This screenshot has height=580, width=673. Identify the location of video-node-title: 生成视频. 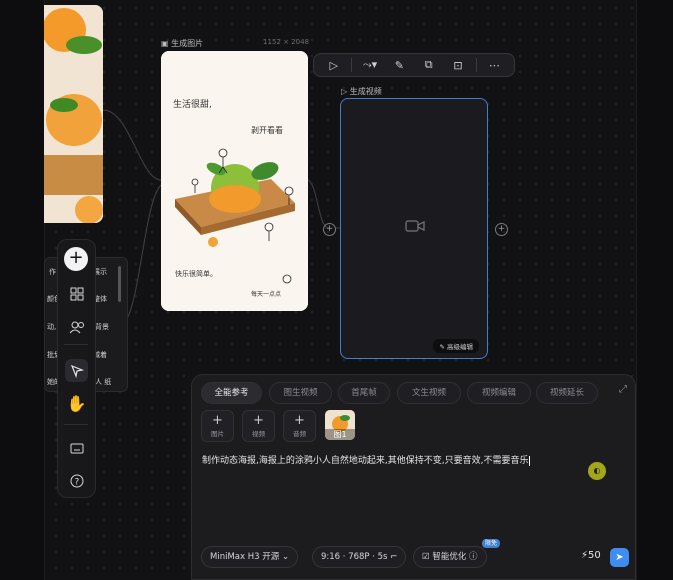
(365, 91).